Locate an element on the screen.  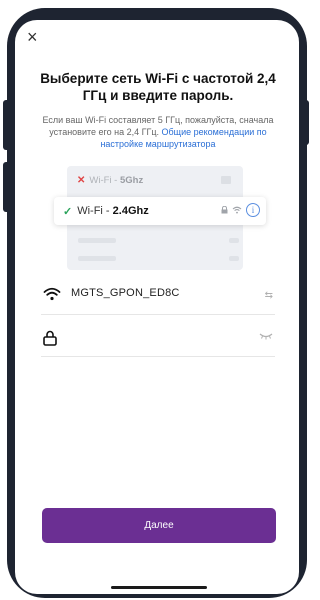
wifi-network-field: MGTS_GPON_ED8C ⇆ is located at coordinates (158, 296).